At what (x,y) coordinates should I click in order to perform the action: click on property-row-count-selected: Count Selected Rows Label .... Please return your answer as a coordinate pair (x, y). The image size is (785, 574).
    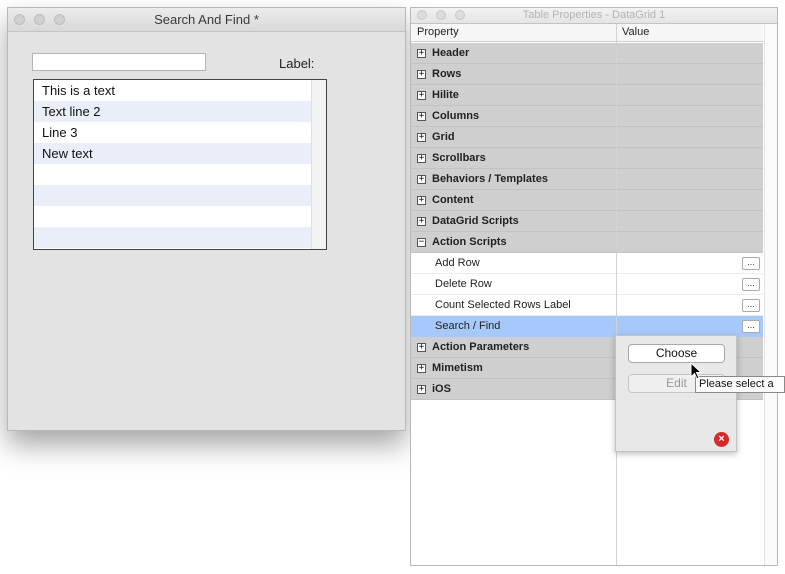
    Looking at the image, I should click on (587, 305).